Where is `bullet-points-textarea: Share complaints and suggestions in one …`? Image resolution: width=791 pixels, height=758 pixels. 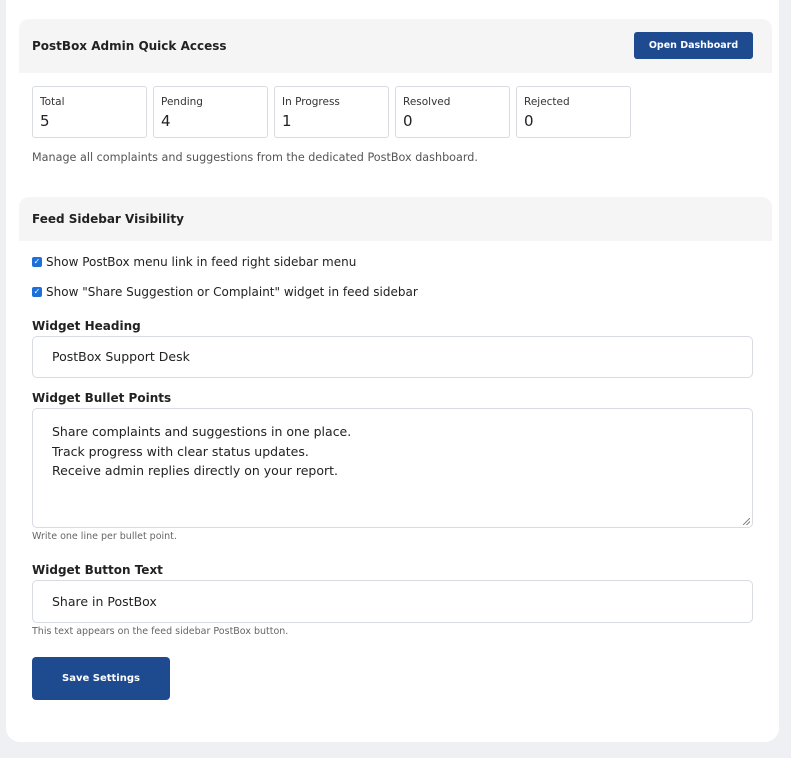
bullet-points-textarea: Share complaints and suggestions in one … is located at coordinates (392, 468).